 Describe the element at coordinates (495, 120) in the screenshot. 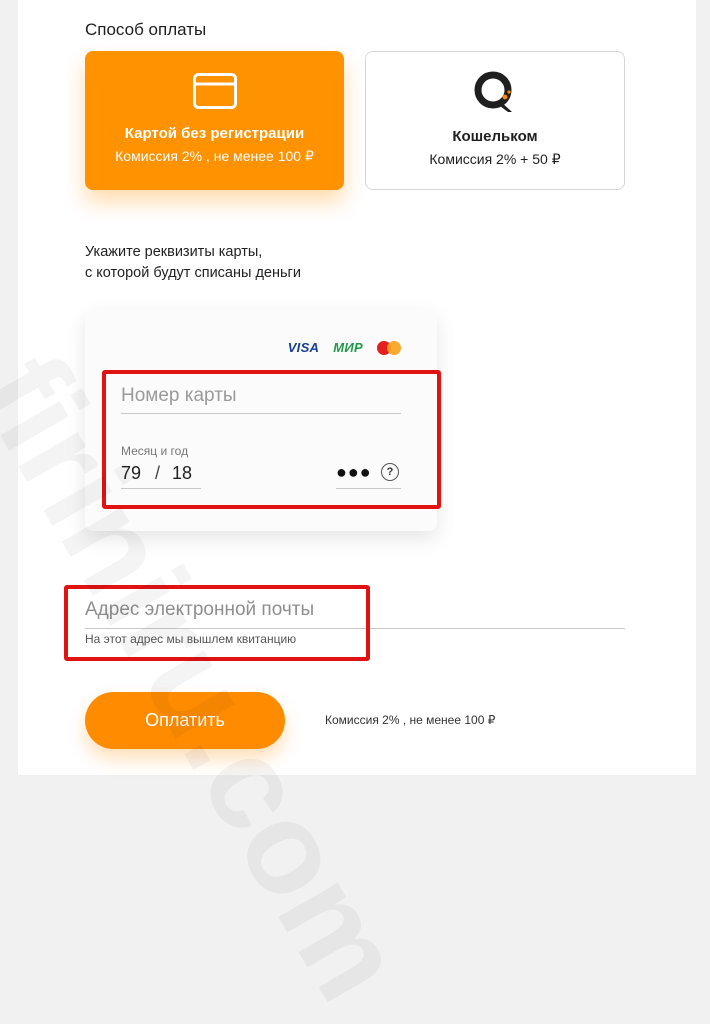

I see `payment-method-wallet: Кошельком Комиссия 2% + 50 ₽` at that location.